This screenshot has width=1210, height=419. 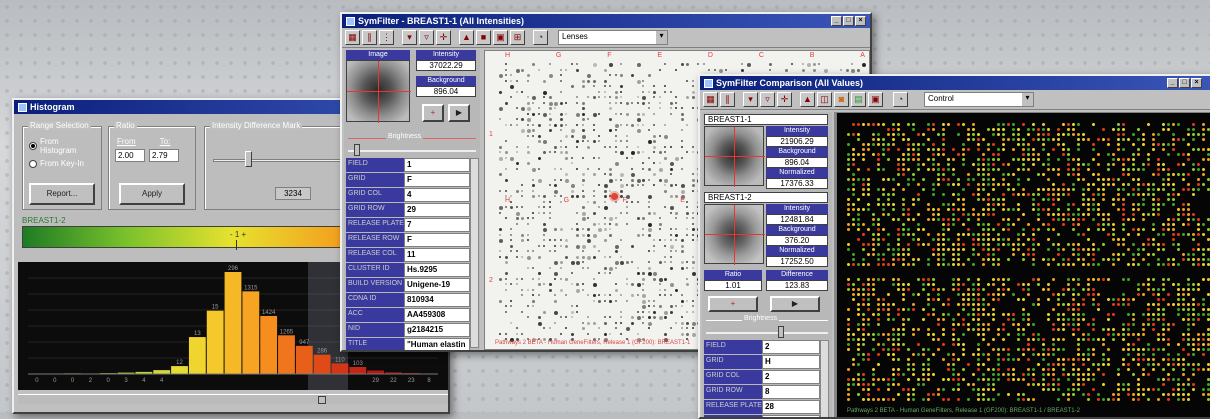 What do you see at coordinates (152, 194) in the screenshot?
I see `apply-button: Apply` at bounding box center [152, 194].